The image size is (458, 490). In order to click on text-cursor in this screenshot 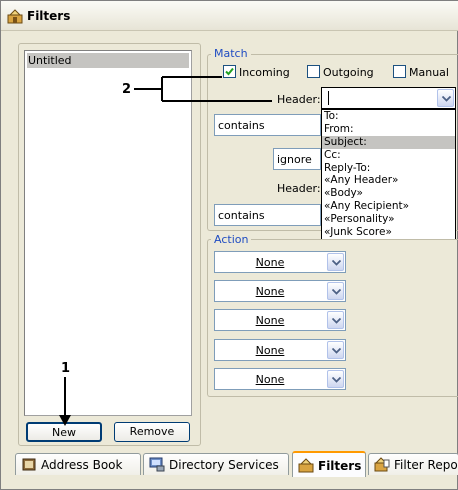, I will do `click(328, 98)`.